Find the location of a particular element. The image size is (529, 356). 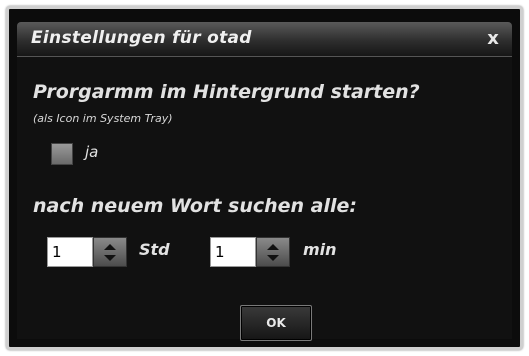

hours-input is located at coordinates (70, 252).